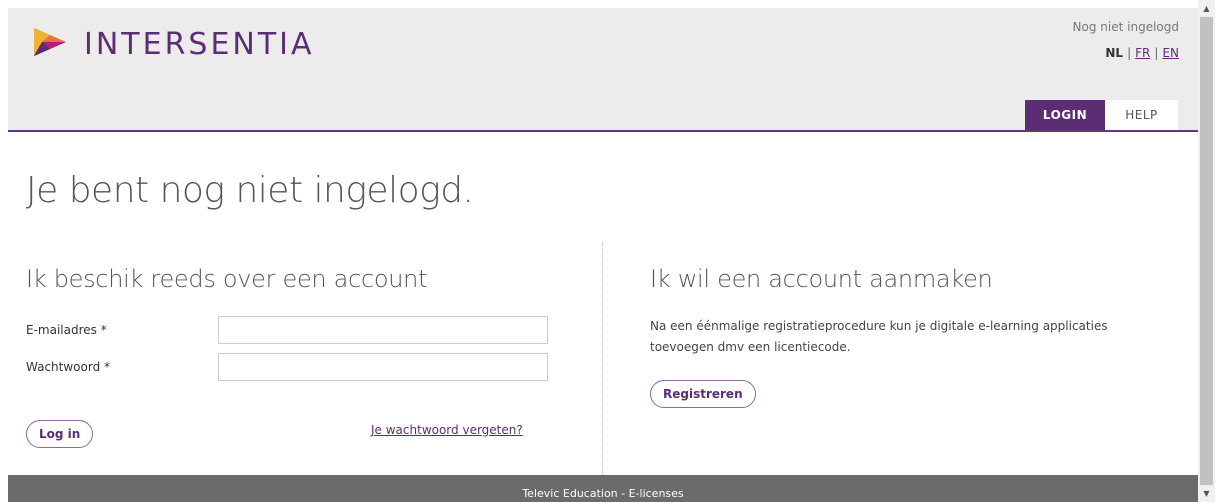  I want to click on footer: Televic Education - E-licenses, so click(603, 488).